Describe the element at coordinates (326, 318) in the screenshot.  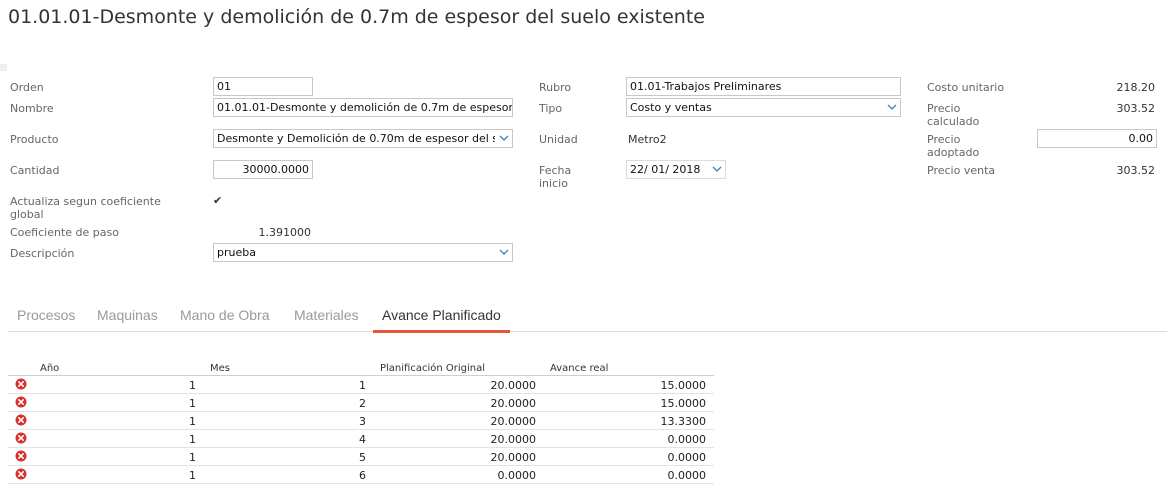
I see `tab-materiales: Materiales` at that location.